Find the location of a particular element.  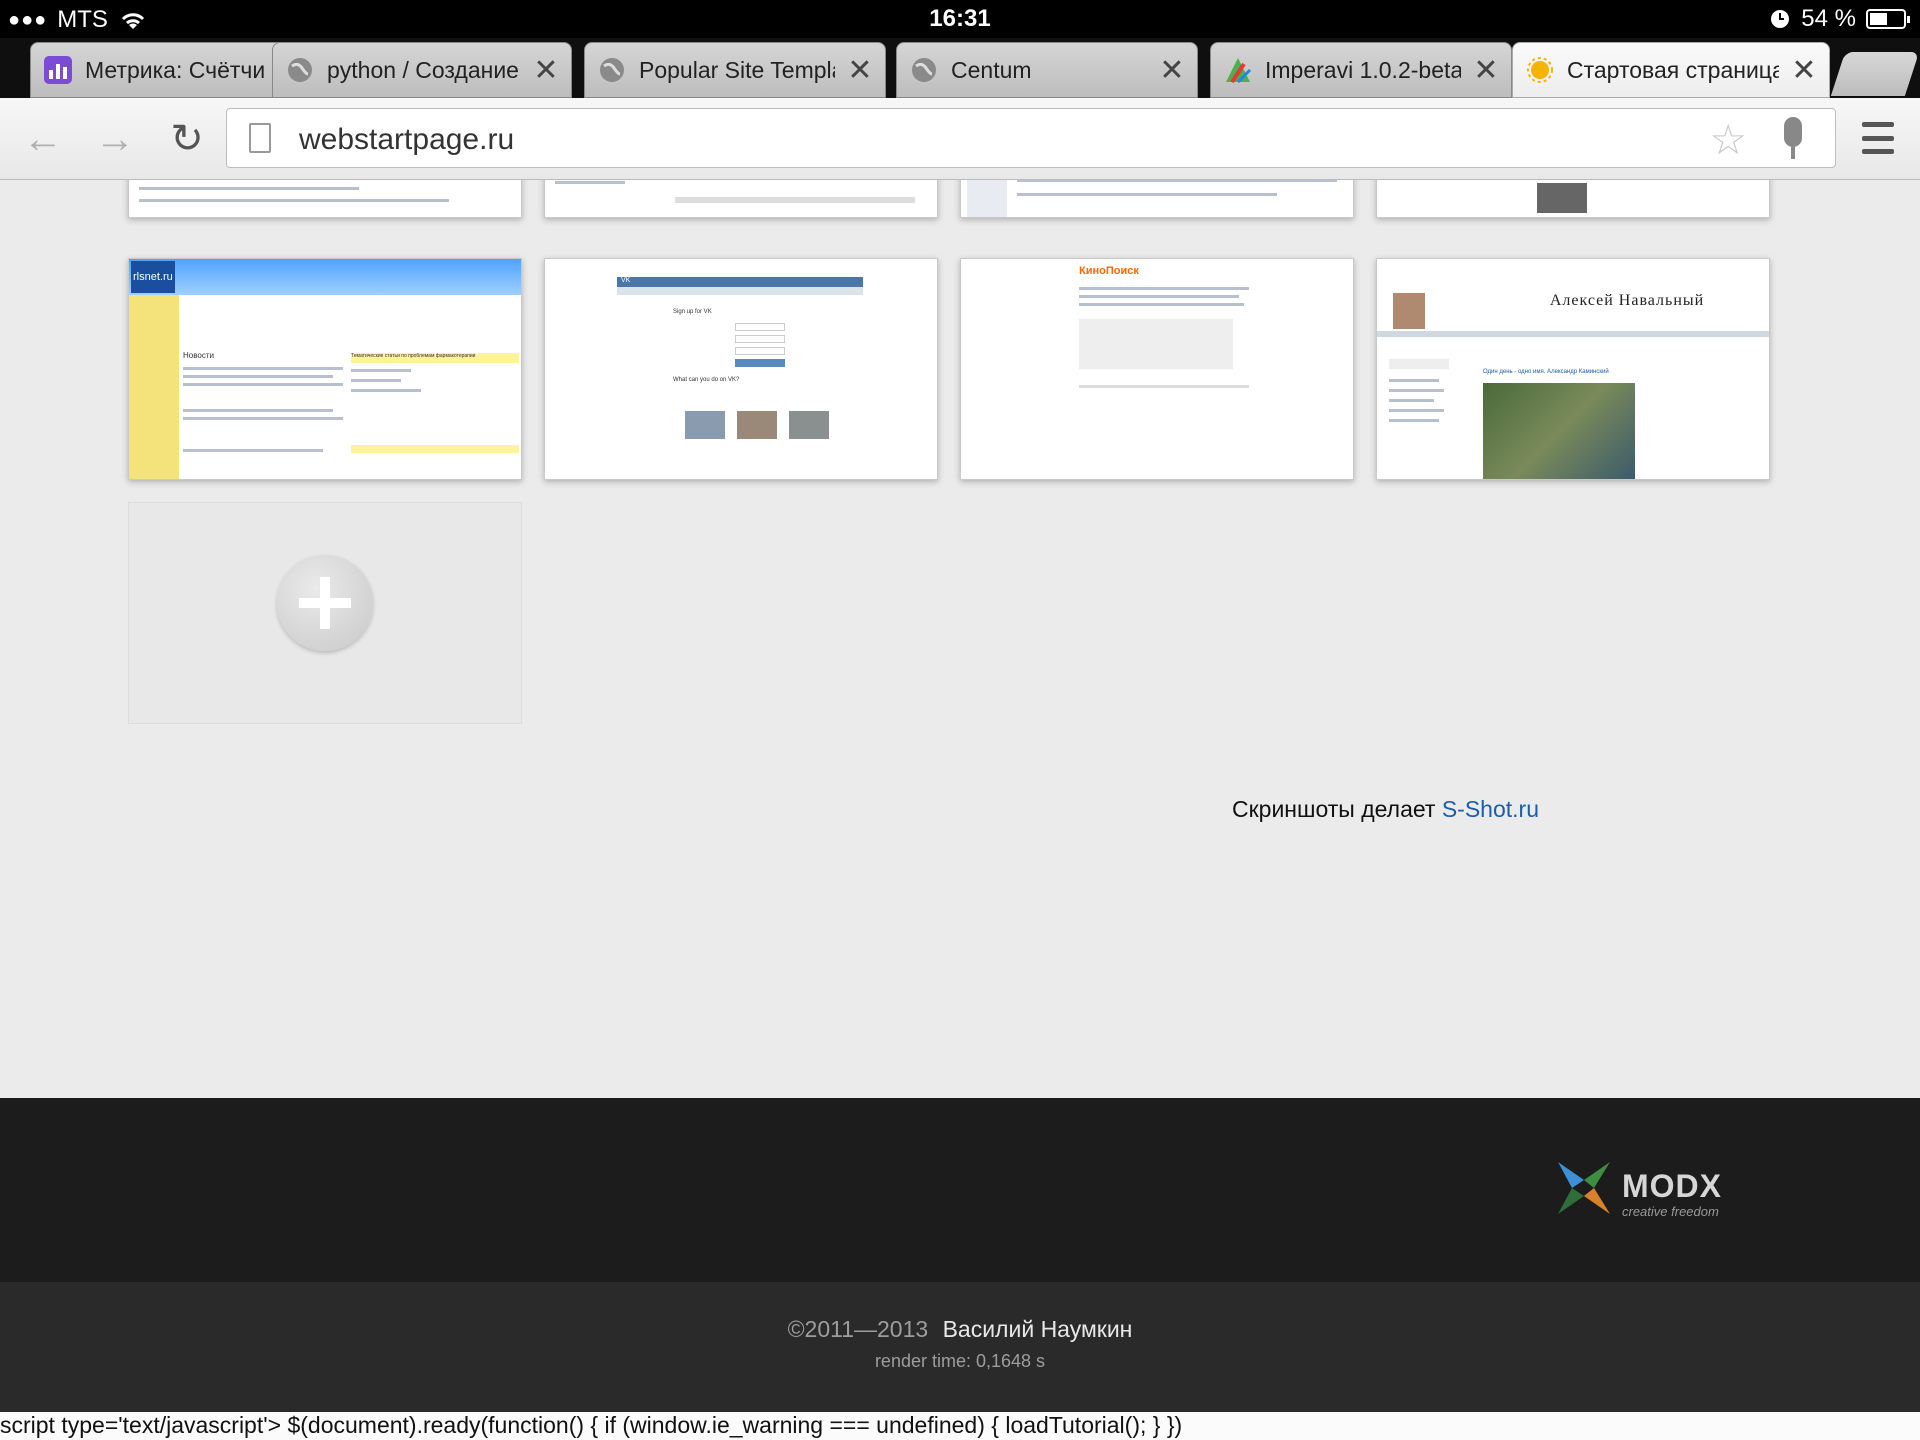

navalny-title: Алексей Навальный is located at coordinates (1627, 300).